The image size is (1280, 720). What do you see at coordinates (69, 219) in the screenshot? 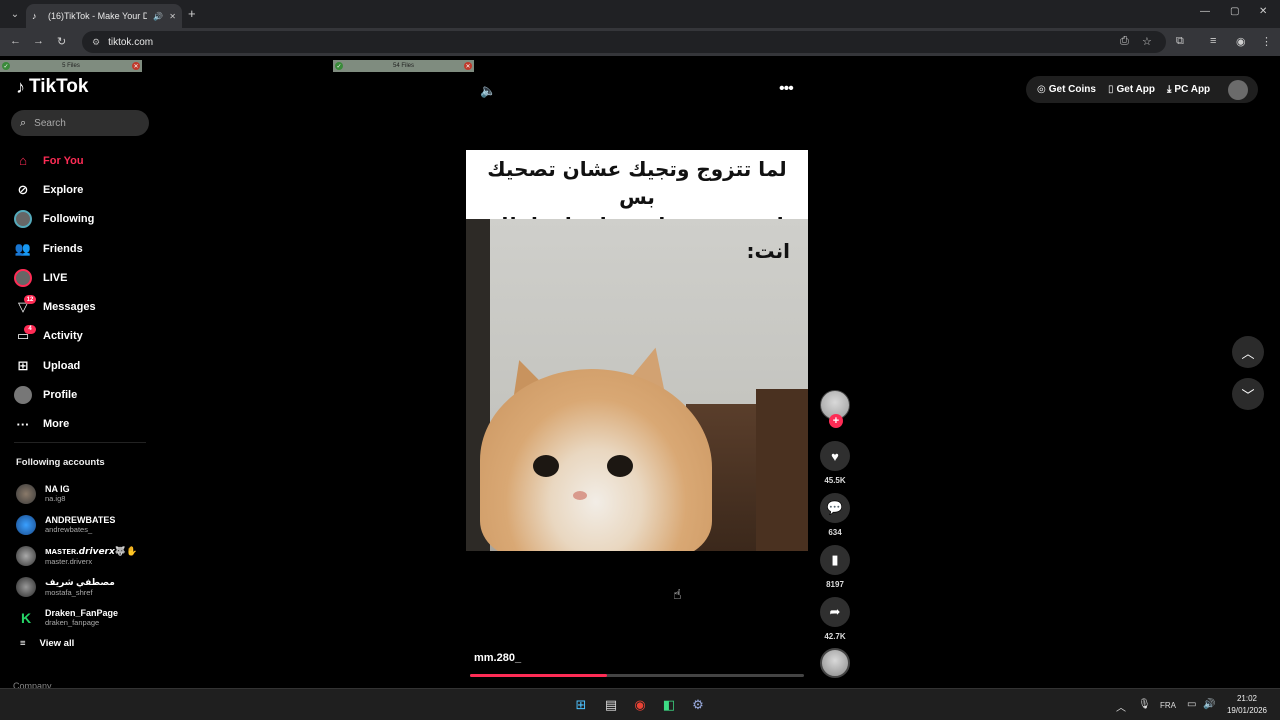
I see `sidebar-item-label: Following` at bounding box center [69, 219].